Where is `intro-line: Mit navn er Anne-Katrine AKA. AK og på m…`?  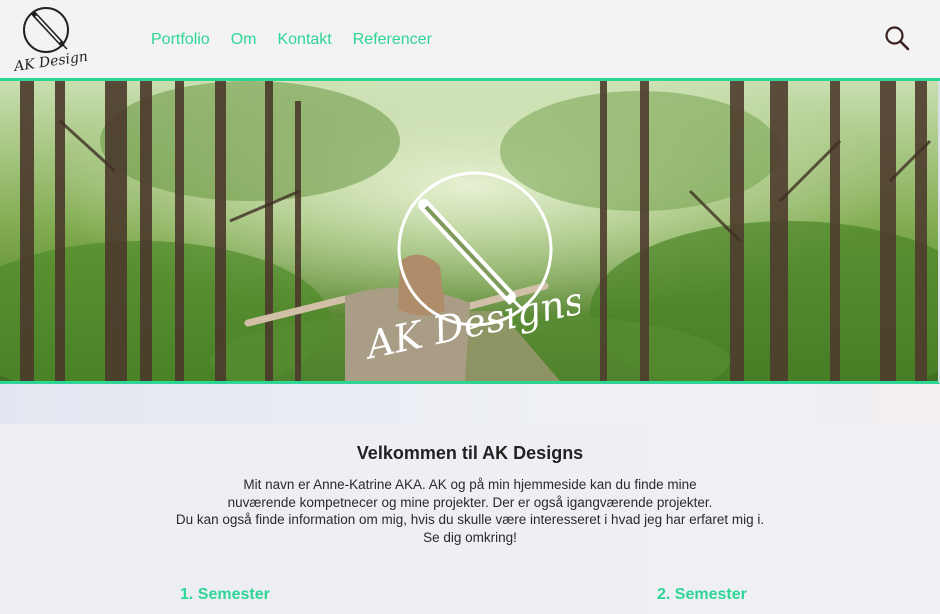 intro-line: Mit navn er Anne-Katrine AKA. AK og på m… is located at coordinates (470, 484).